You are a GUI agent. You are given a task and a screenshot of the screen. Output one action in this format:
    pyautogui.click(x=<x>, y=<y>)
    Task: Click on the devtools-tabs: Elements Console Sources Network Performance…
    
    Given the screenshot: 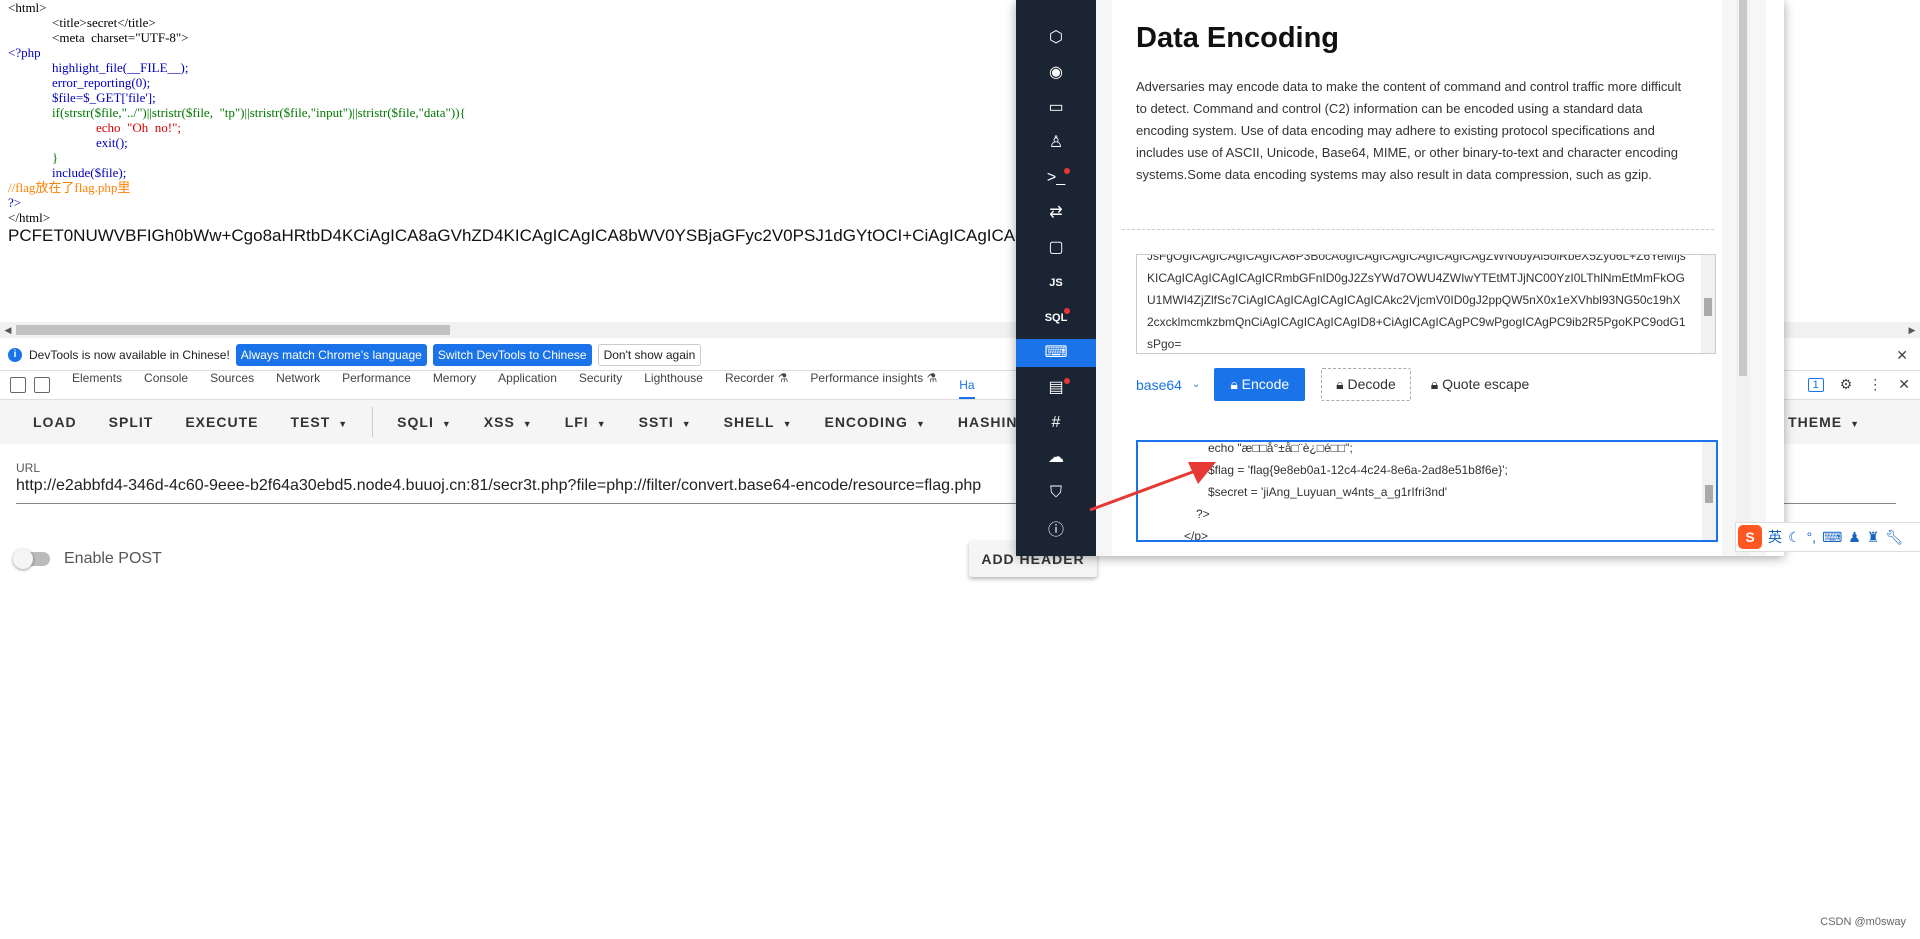 What is the action you would take?
    pyautogui.click(x=512, y=385)
    